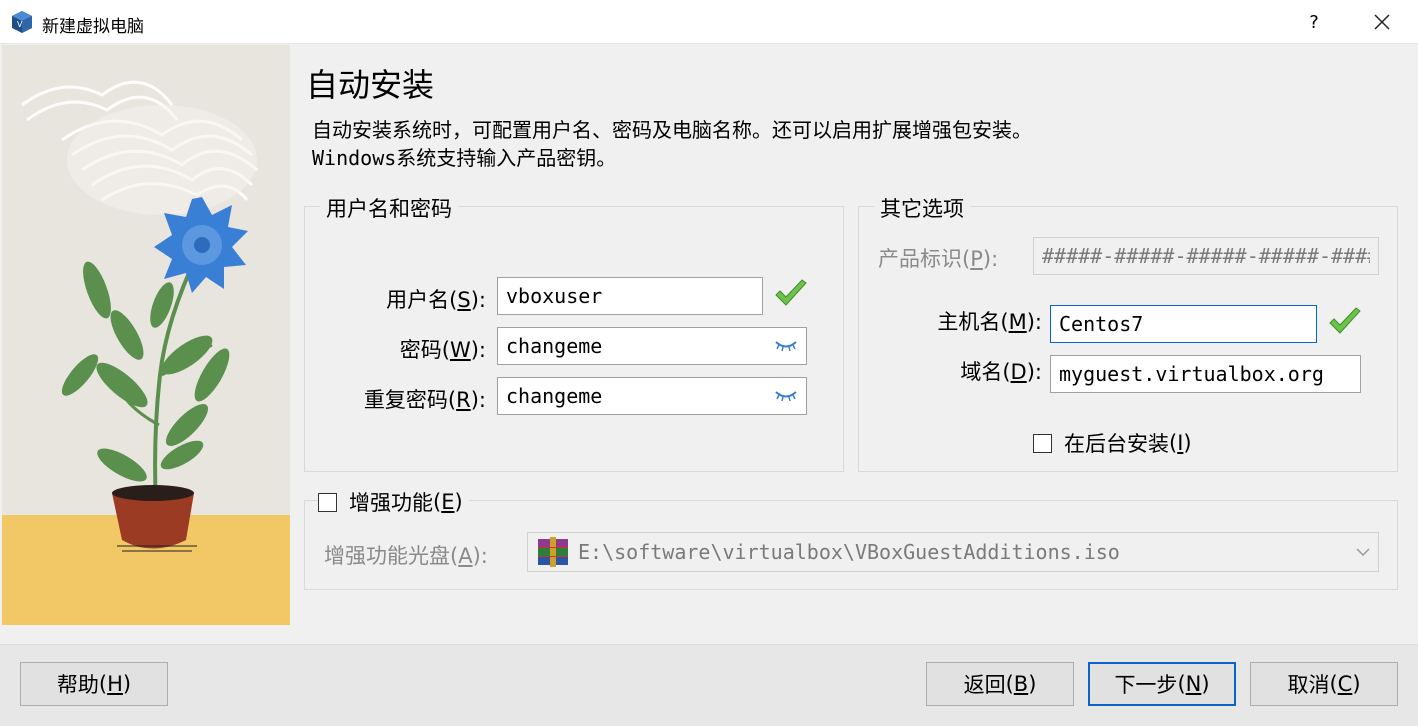 Image resolution: width=1418 pixels, height=726 pixels. What do you see at coordinates (436, 300) in the screenshot?
I see `username-label: 用户名(S):` at bounding box center [436, 300].